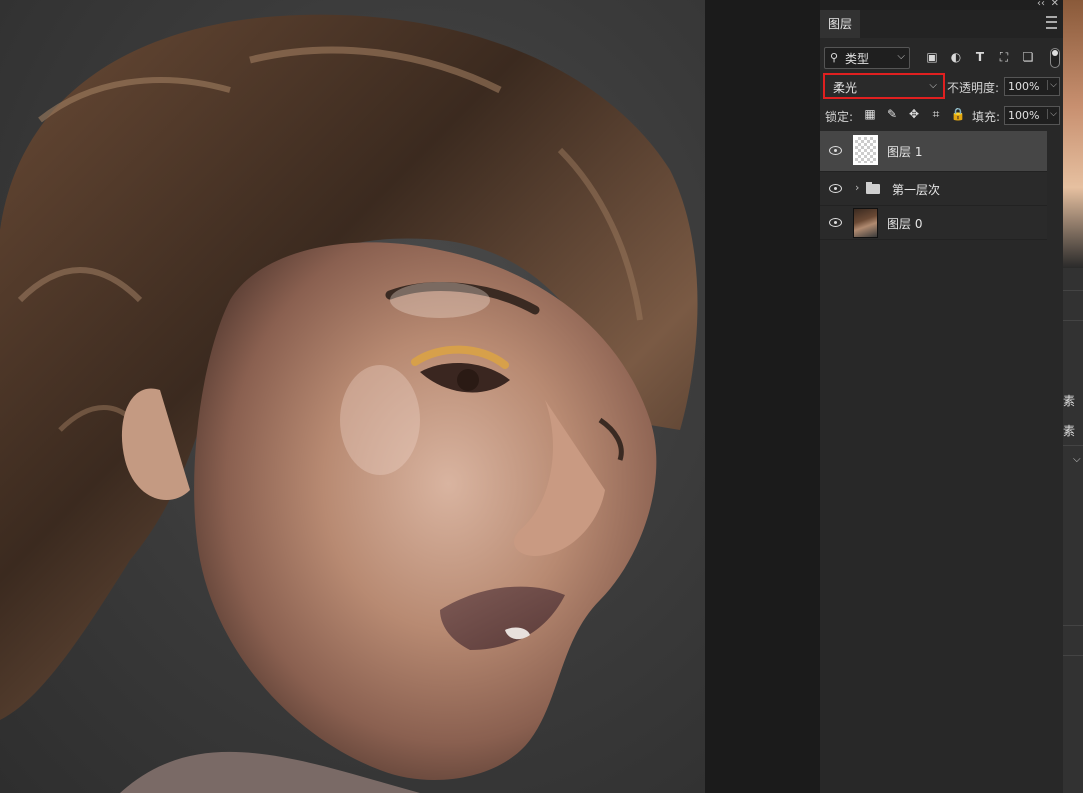 The height and width of the screenshot is (793, 1083). Describe the element at coordinates (936, 114) in the screenshot. I see `lock-artboard-icon: ⌗` at that location.